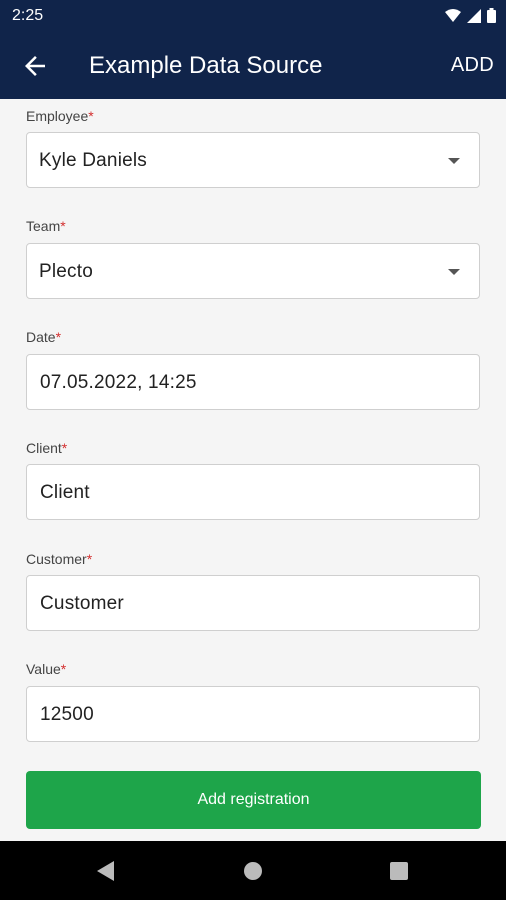 The width and height of the screenshot is (506, 900). I want to click on home-circle-icon, so click(253, 871).